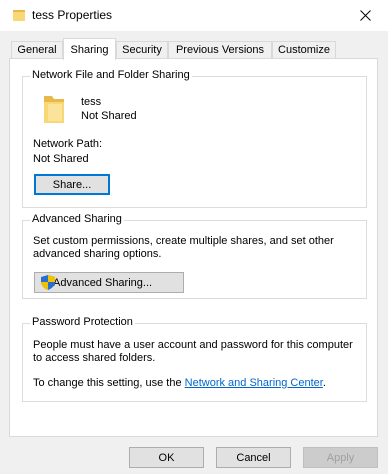  Describe the element at coordinates (304, 49) in the screenshot. I see `tab-customize: Customize` at that location.